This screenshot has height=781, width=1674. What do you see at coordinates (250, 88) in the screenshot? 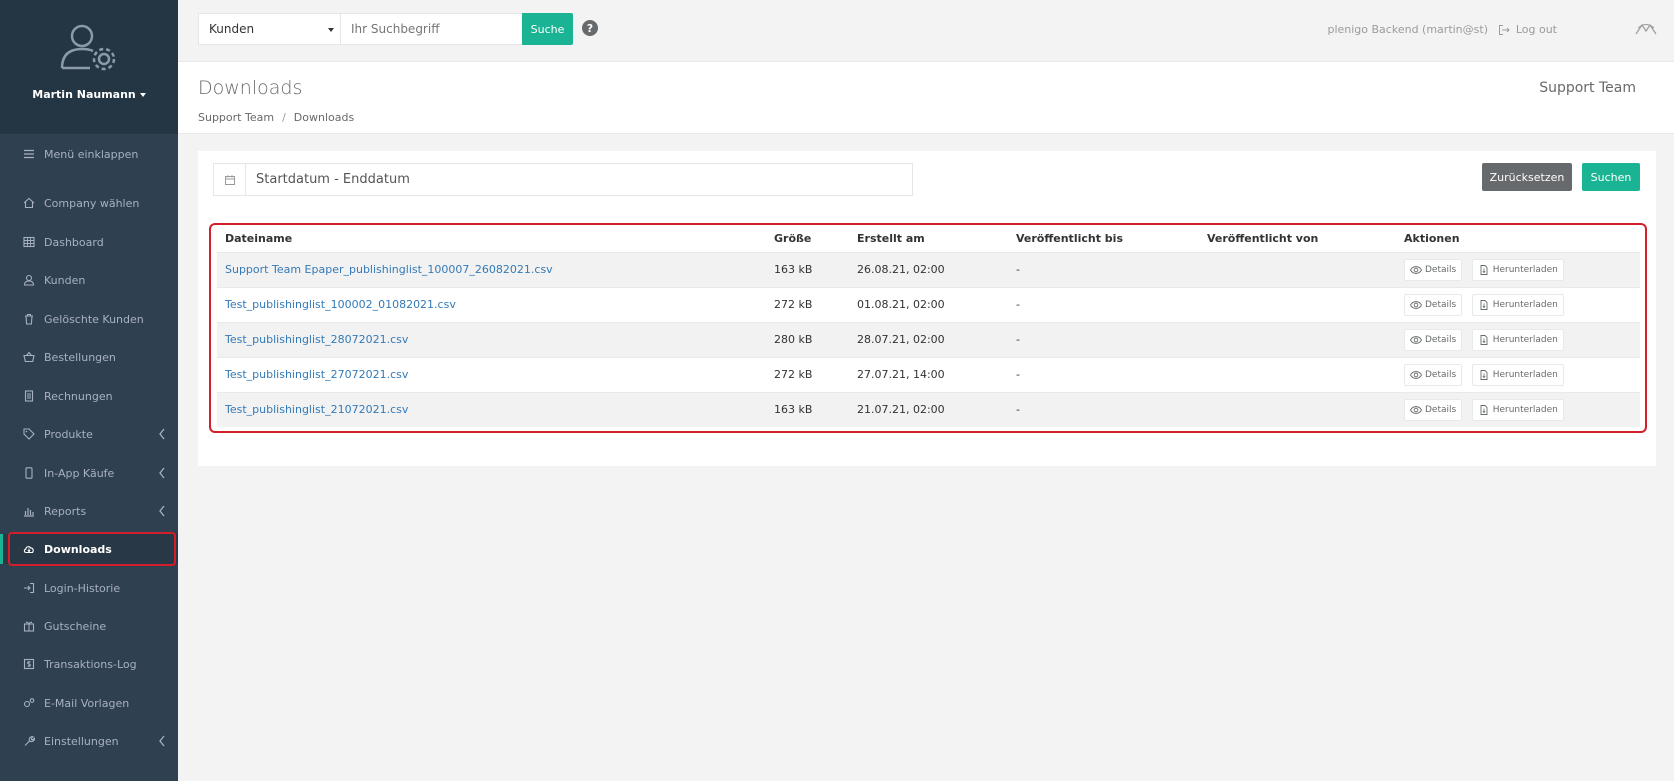
I see `page-title: Downloads` at bounding box center [250, 88].